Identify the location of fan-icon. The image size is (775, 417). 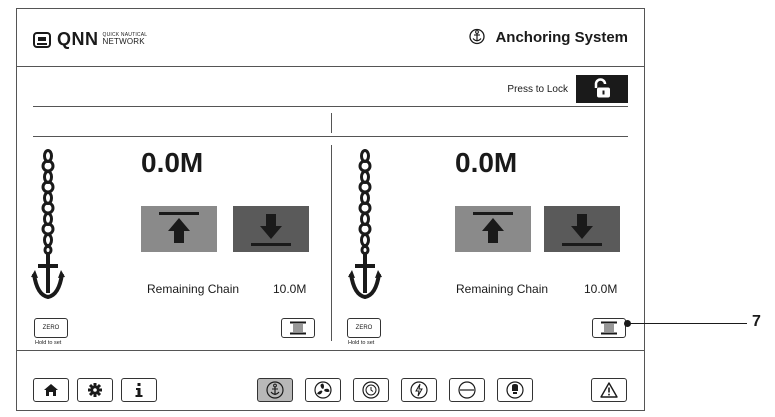
(323, 390).